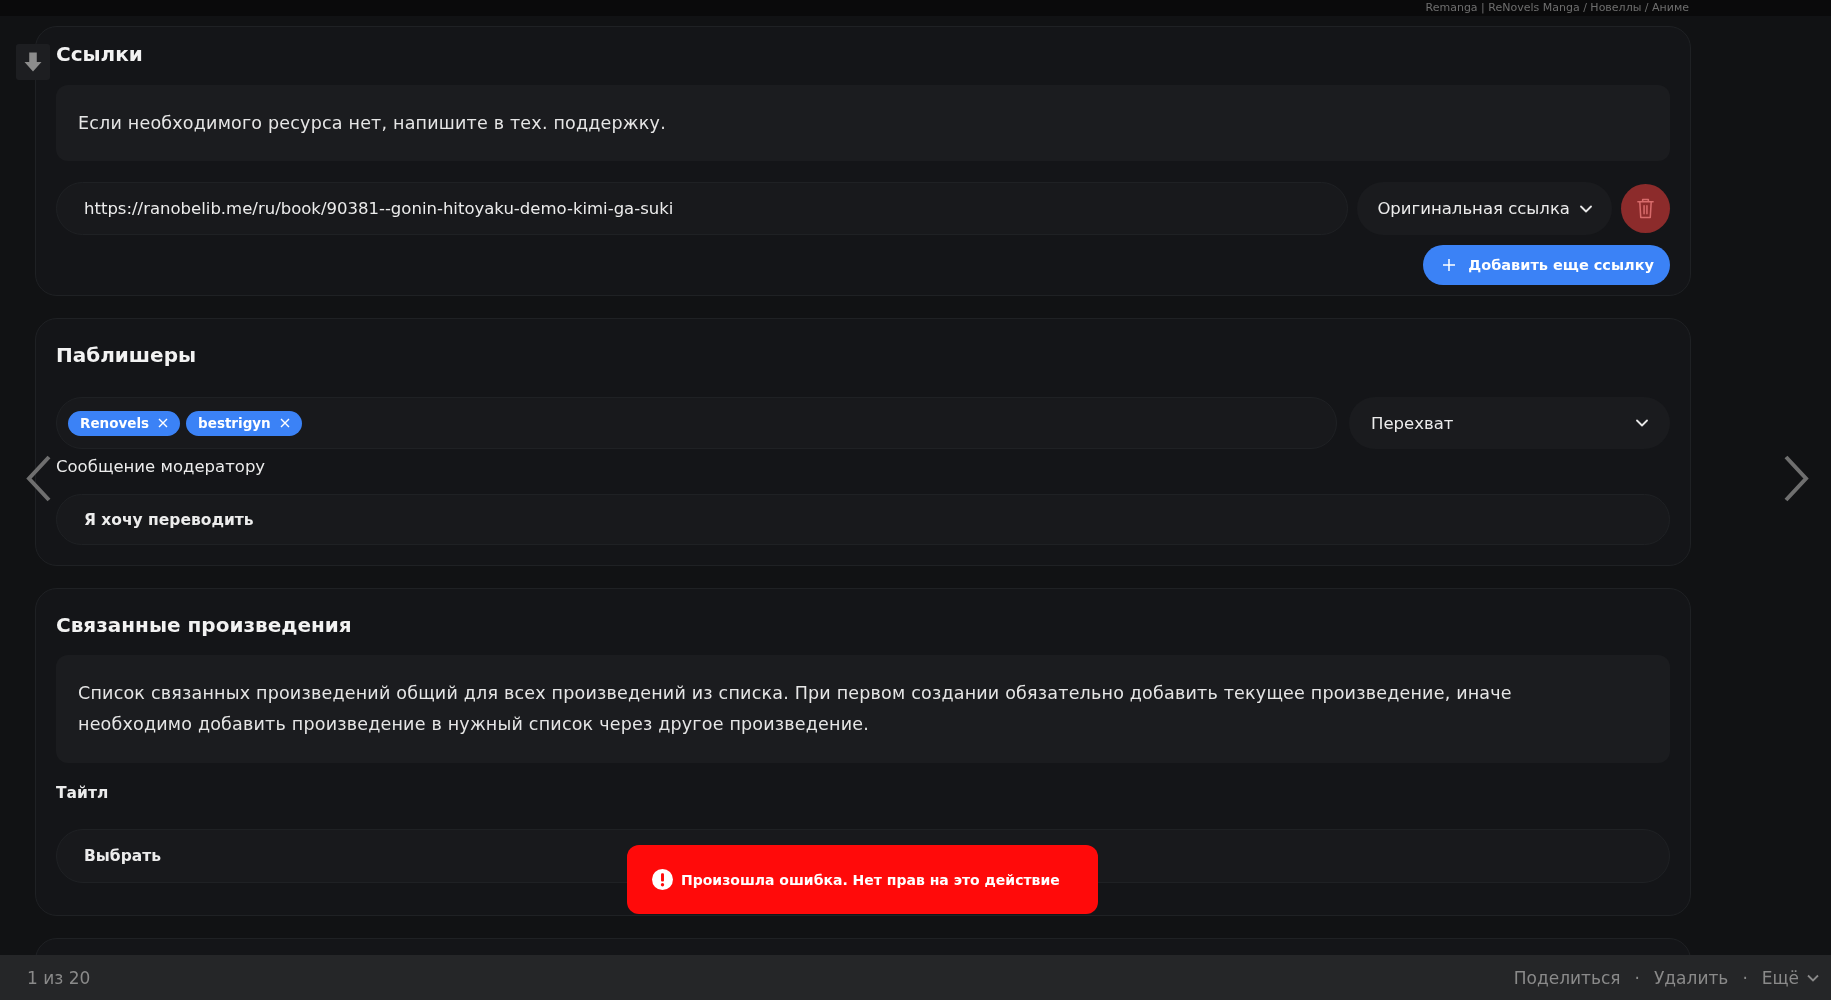 The image size is (1831, 1000). I want to click on field-label: Сообщение модератору, so click(161, 467).